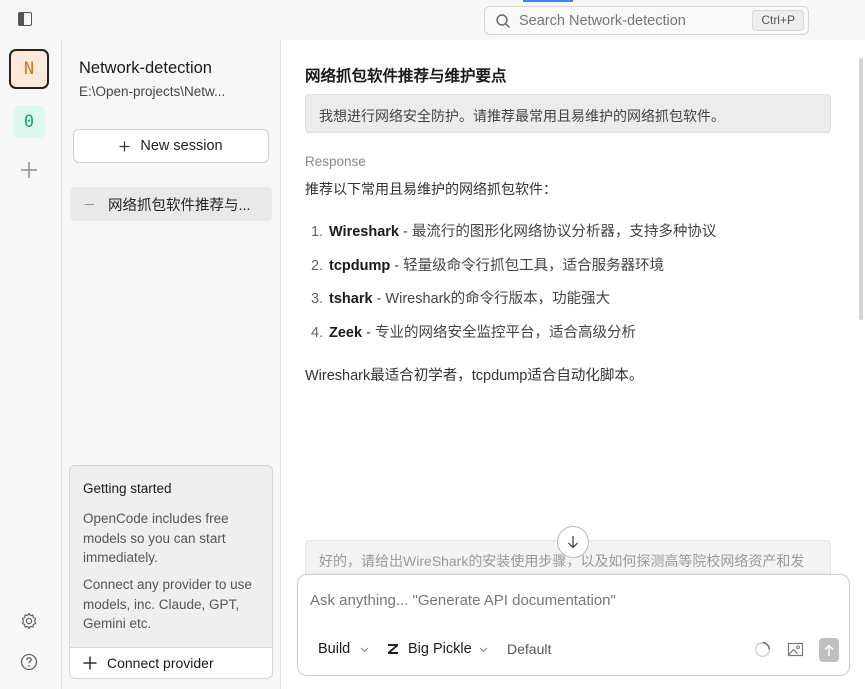  I want to click on arrow-down-icon, so click(573, 542).